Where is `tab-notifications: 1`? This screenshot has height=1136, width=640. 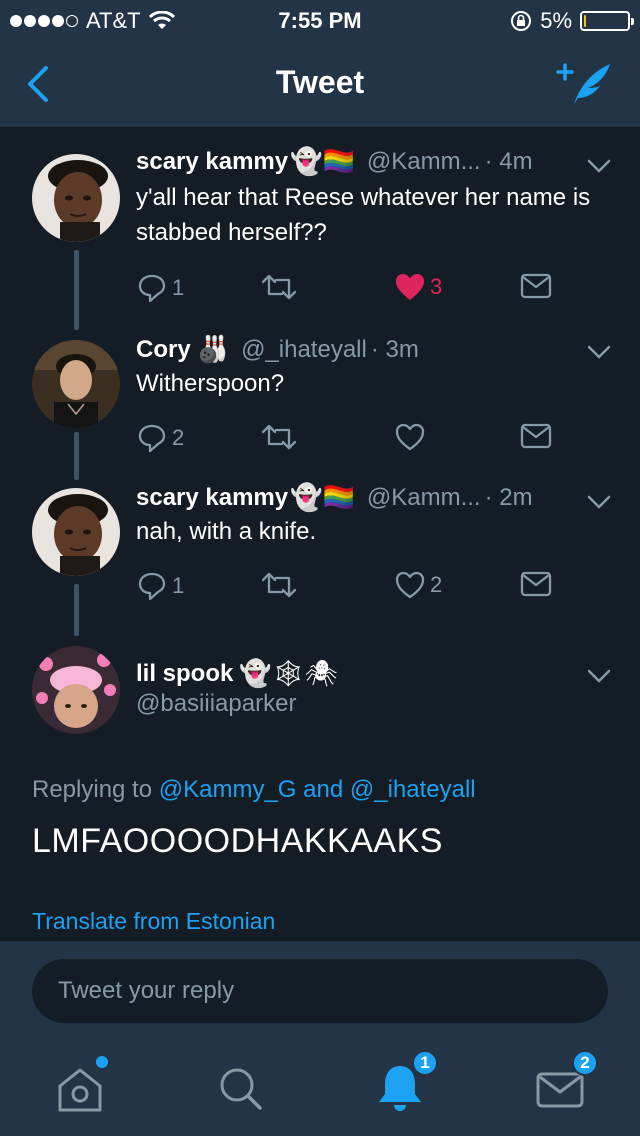
tab-notifications: 1 is located at coordinates (404, 1084).